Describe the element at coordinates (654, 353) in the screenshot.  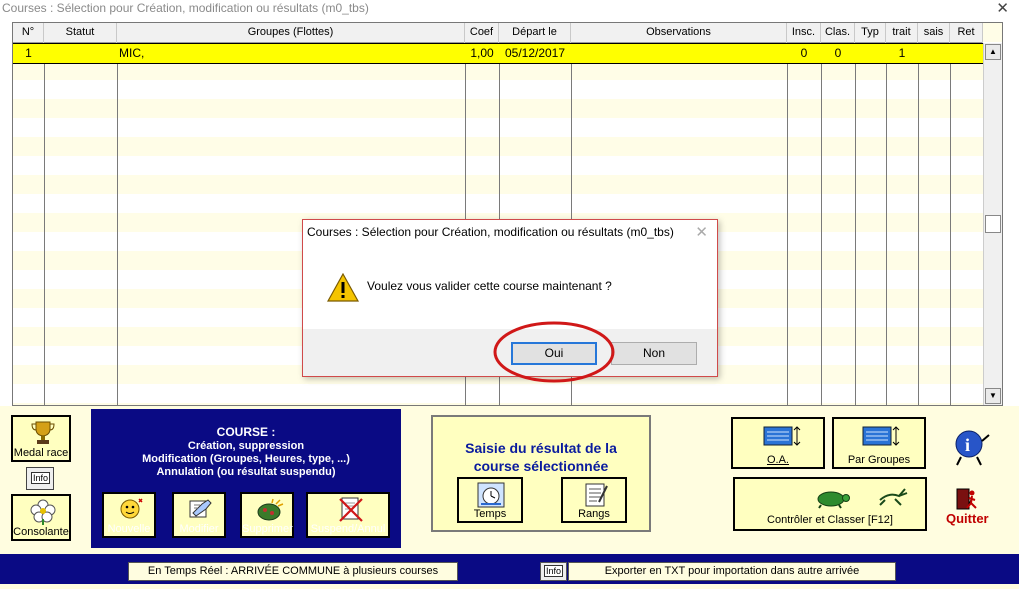
I see `non-button: Non` at that location.